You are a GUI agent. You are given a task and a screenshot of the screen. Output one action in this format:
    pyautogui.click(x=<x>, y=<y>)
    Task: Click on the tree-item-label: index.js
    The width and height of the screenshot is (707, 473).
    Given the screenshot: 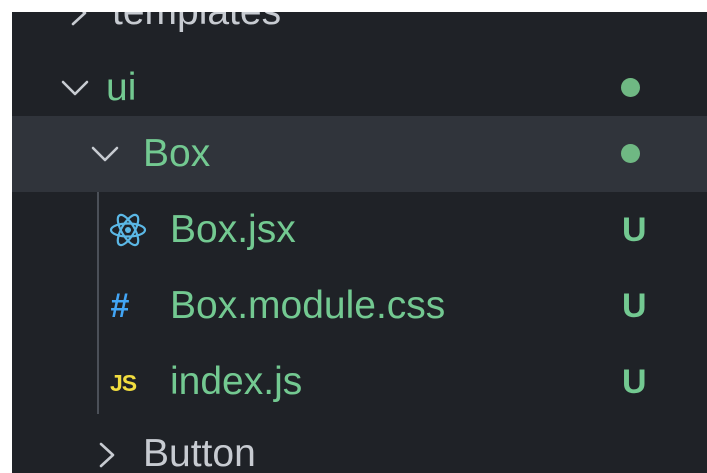 What is the action you would take?
    pyautogui.click(x=236, y=381)
    